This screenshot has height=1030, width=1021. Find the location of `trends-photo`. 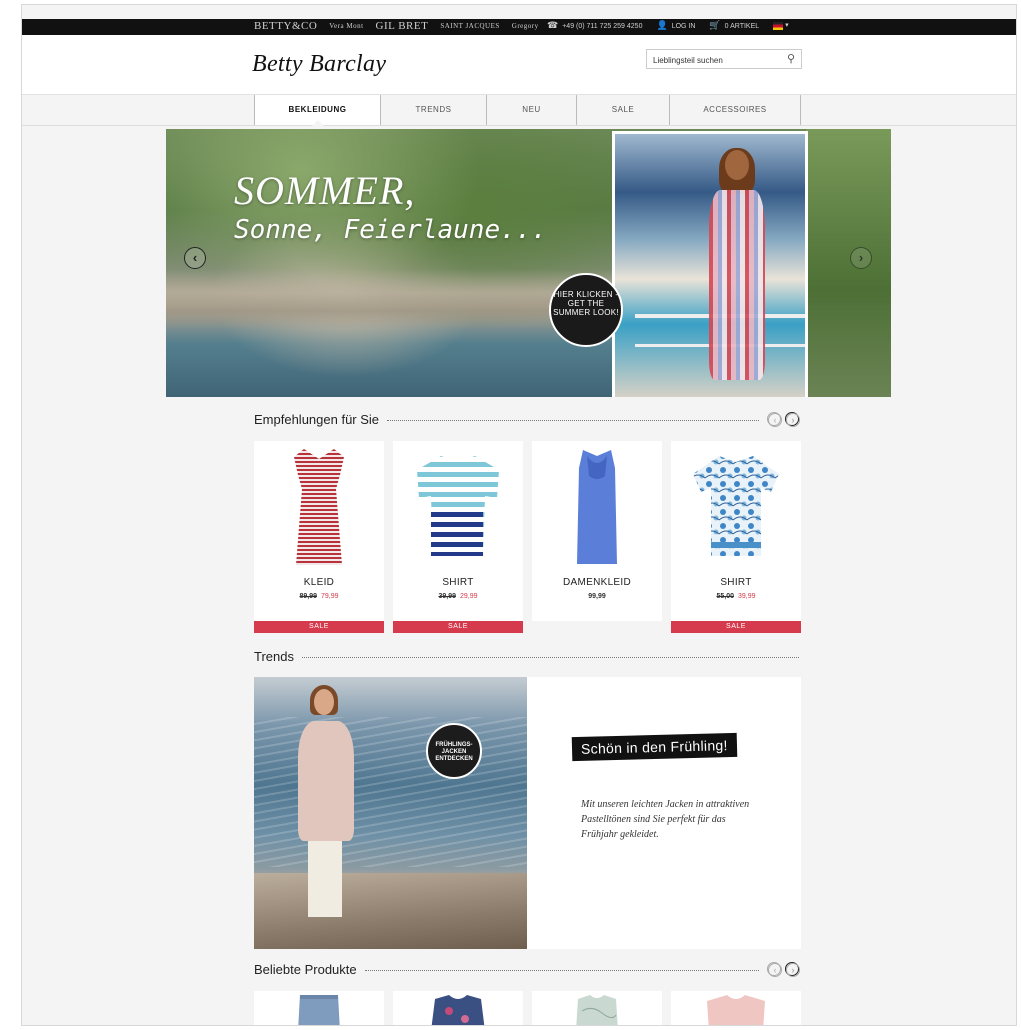

trends-photo is located at coordinates (390, 813).